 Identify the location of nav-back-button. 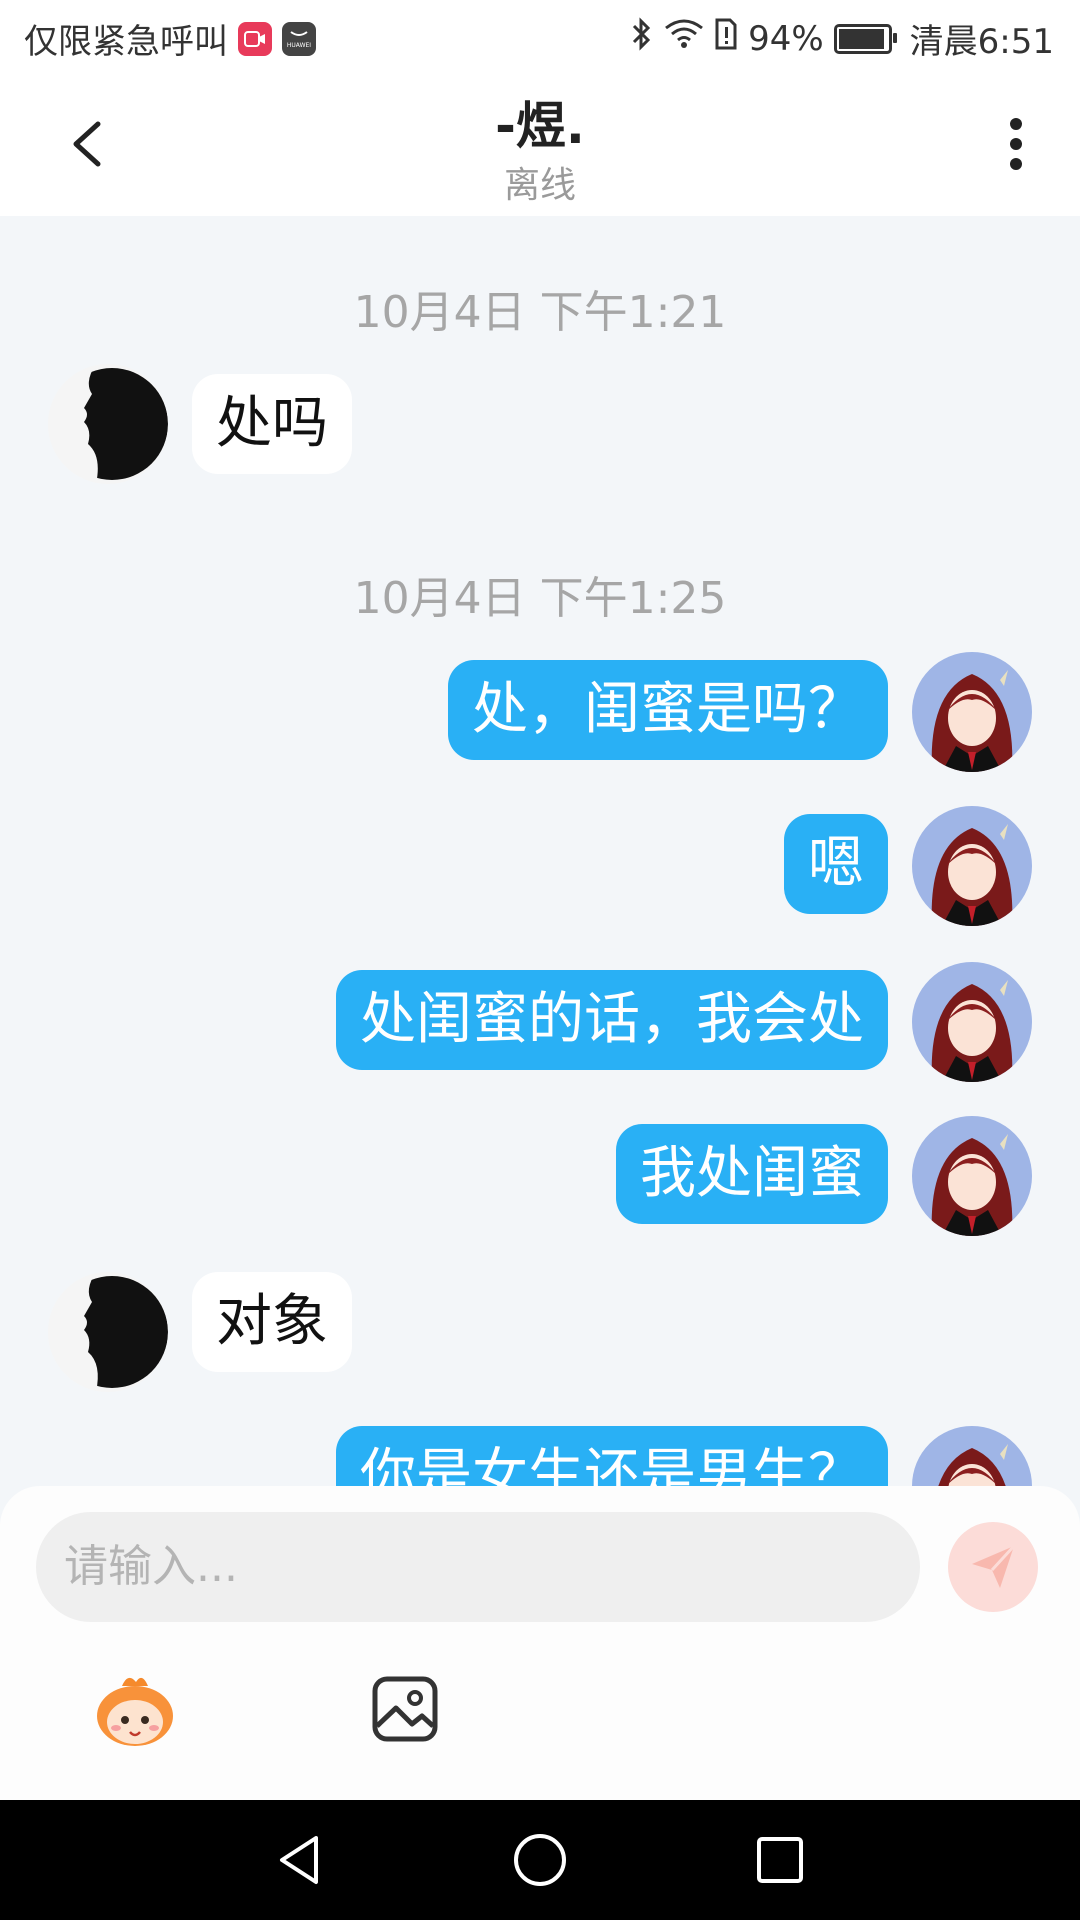
(300, 1860).